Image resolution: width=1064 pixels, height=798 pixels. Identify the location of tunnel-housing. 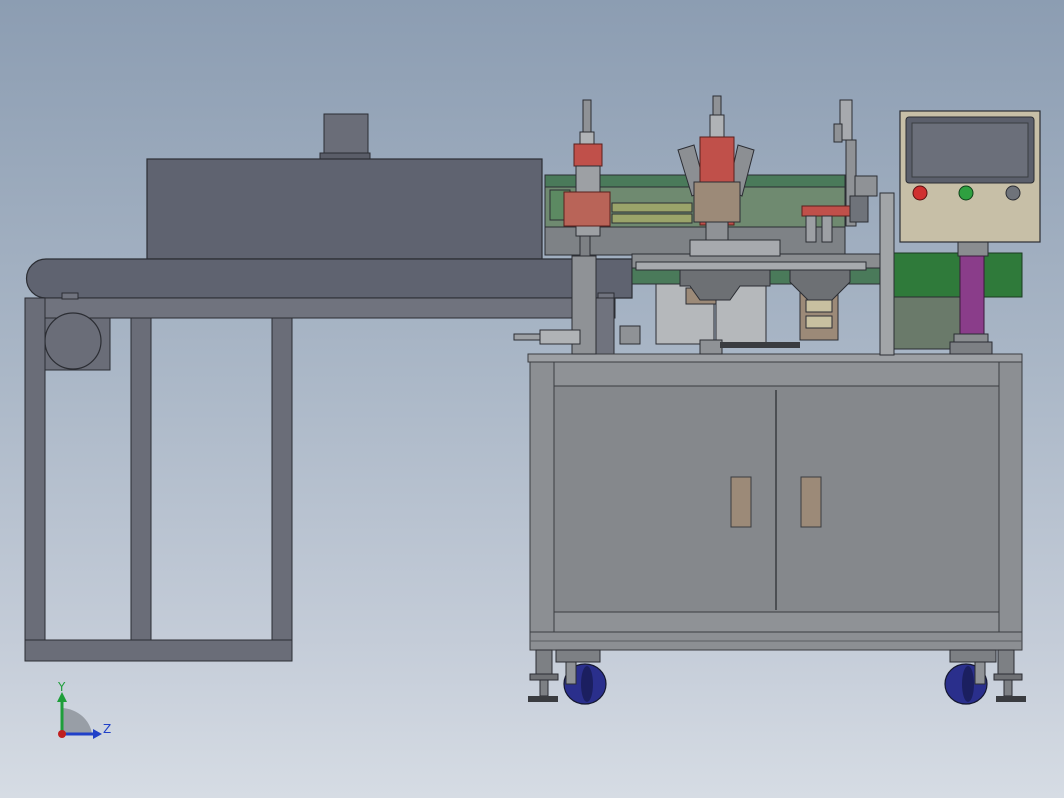
(344, 209).